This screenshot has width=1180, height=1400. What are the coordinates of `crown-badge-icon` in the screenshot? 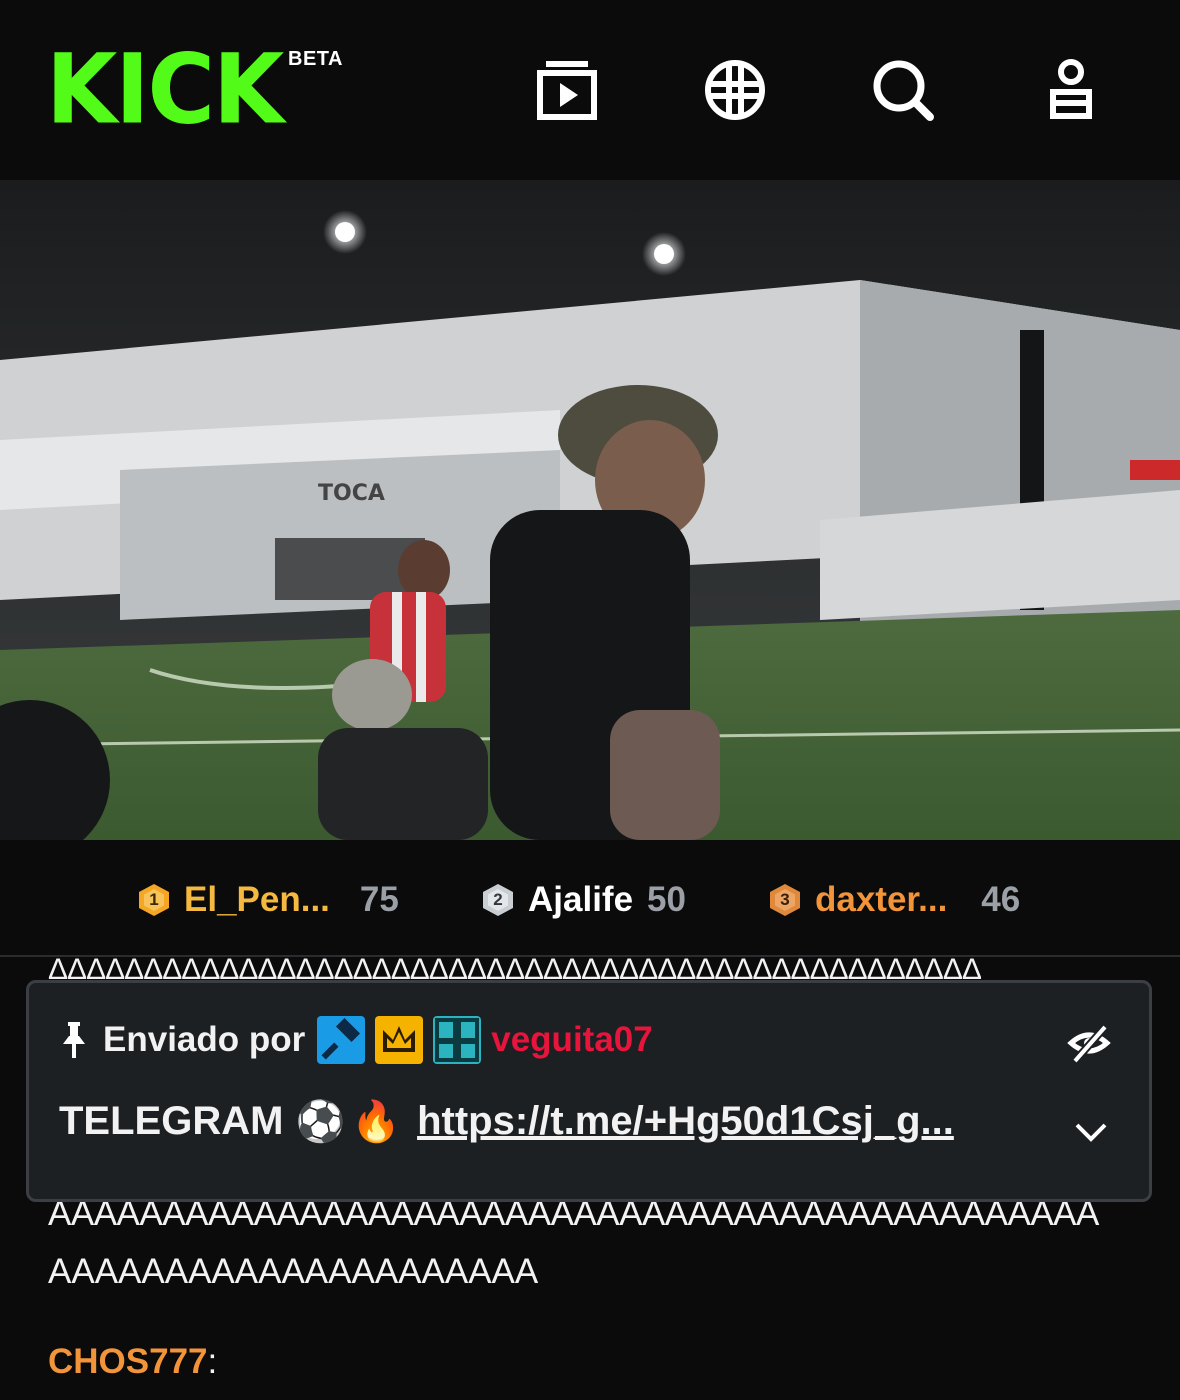 It's located at (399, 1040).